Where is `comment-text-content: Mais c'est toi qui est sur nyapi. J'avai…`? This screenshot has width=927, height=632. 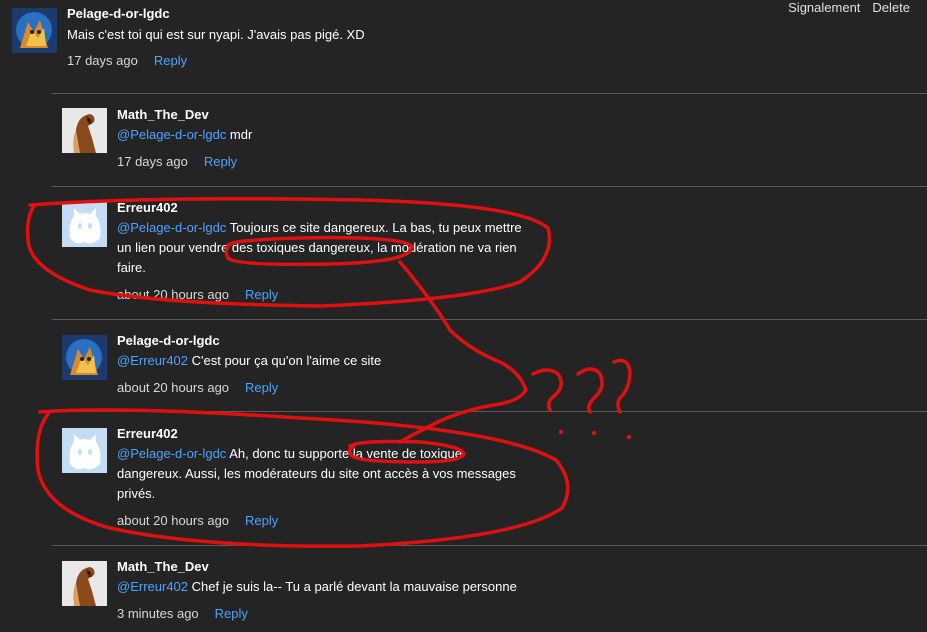 comment-text-content: Mais c'est toi qui est sur nyapi. J'avai… is located at coordinates (216, 34).